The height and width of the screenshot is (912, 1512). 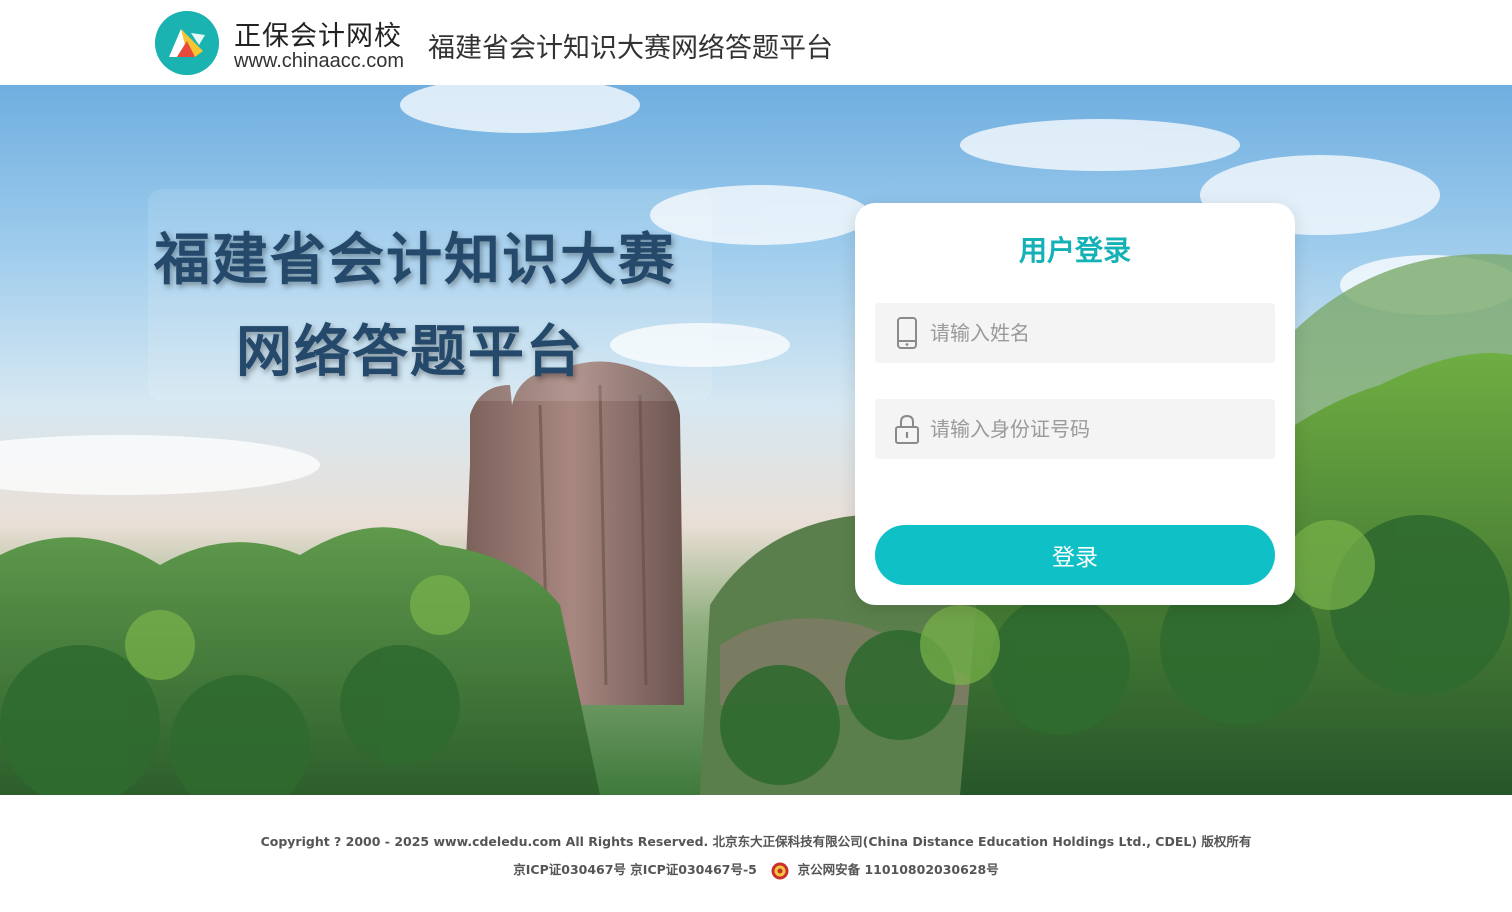 I want to click on chinaacc-logo-icon, so click(x=187, y=43).